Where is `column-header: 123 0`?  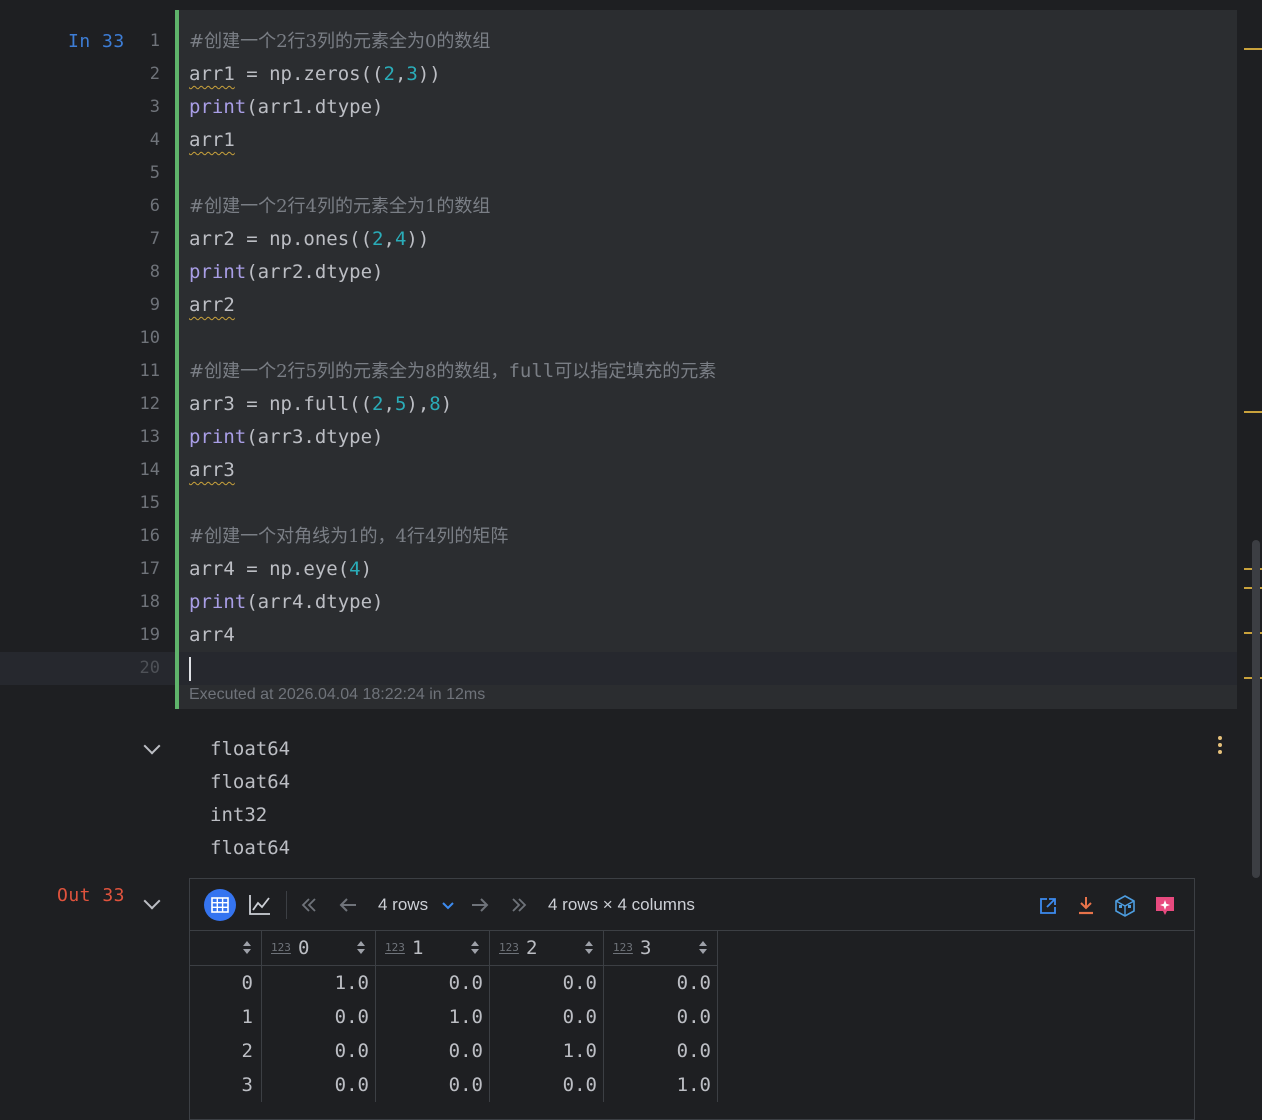 column-header: 123 0 is located at coordinates (318, 948).